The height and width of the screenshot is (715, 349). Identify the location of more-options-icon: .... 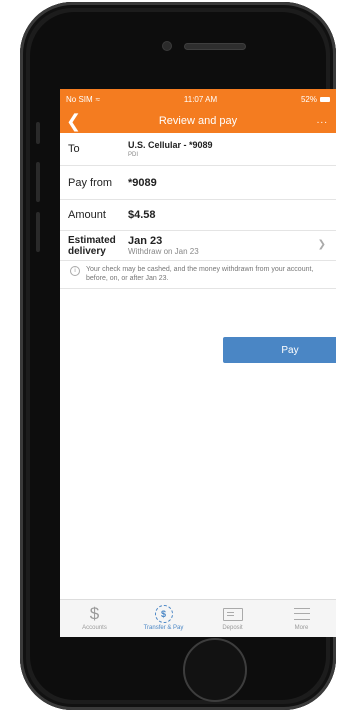
(322, 120).